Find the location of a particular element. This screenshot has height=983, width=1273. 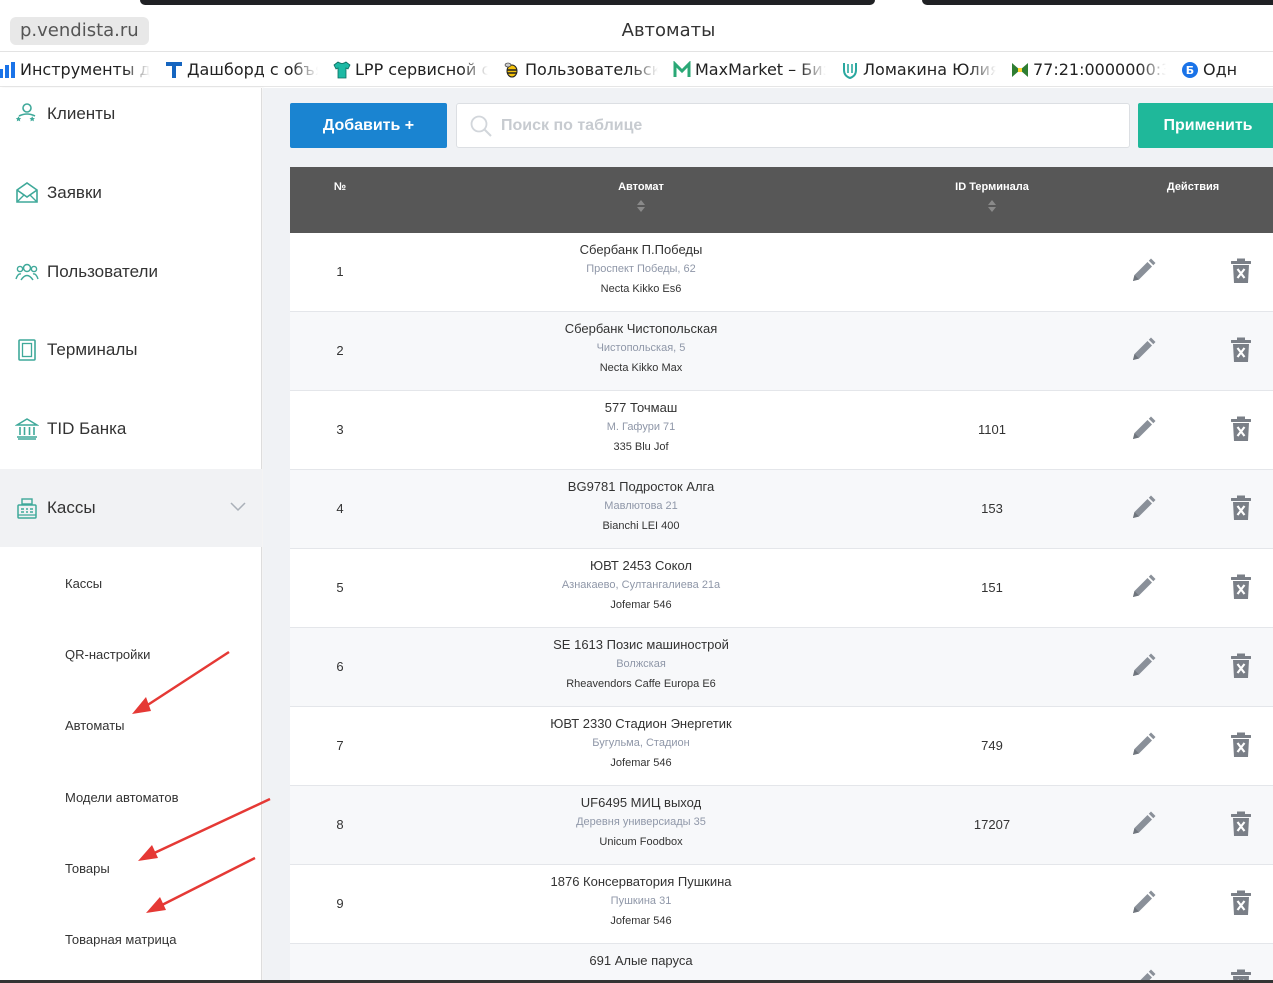

bookmark-item: MaxMarket – Бизн is located at coordinates (749, 69).